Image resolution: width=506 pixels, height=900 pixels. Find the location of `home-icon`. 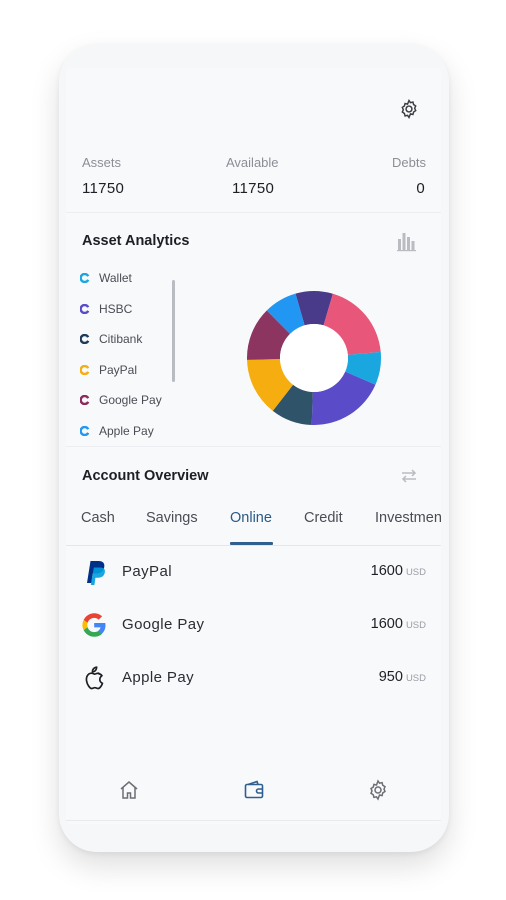

home-icon is located at coordinates (129, 790).